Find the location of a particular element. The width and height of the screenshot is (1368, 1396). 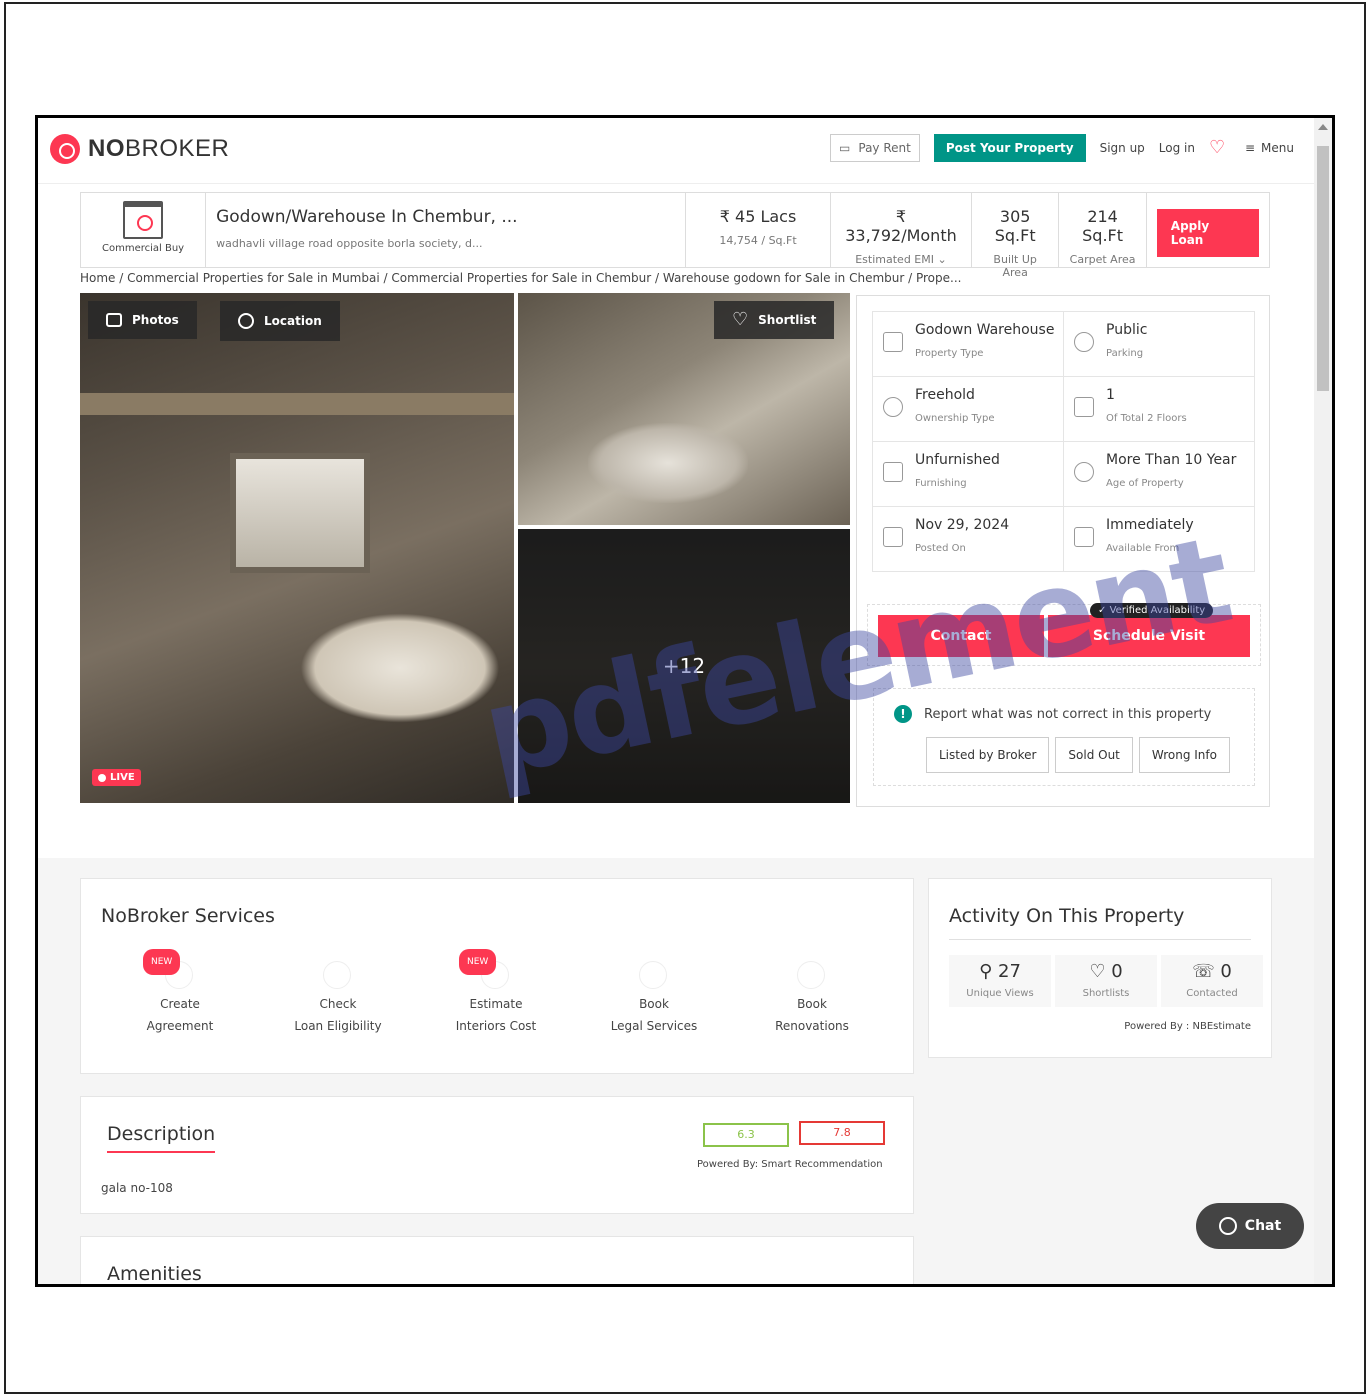

legal-icon is located at coordinates (653, 975).